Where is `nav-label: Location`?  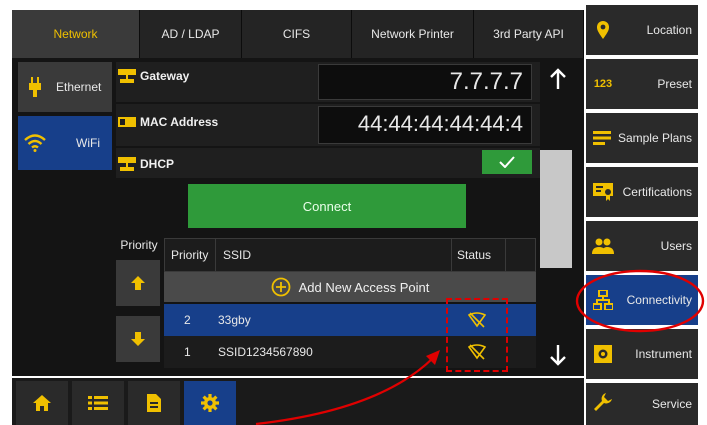 nav-label: Location is located at coordinates (669, 30).